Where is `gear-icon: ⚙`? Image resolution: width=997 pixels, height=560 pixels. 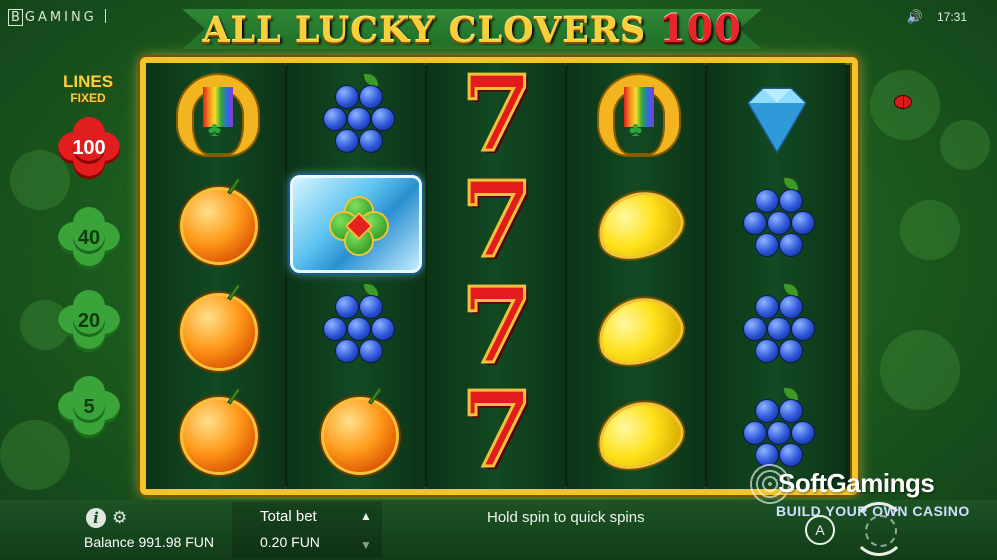
gear-icon: ⚙ is located at coordinates (119, 518).